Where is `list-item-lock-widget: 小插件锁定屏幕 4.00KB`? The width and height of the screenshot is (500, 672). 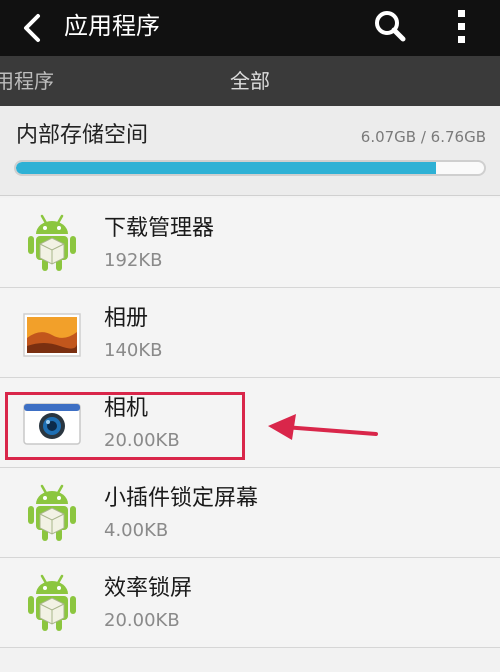 list-item-lock-widget: 小插件锁定屏幕 4.00KB is located at coordinates (250, 513).